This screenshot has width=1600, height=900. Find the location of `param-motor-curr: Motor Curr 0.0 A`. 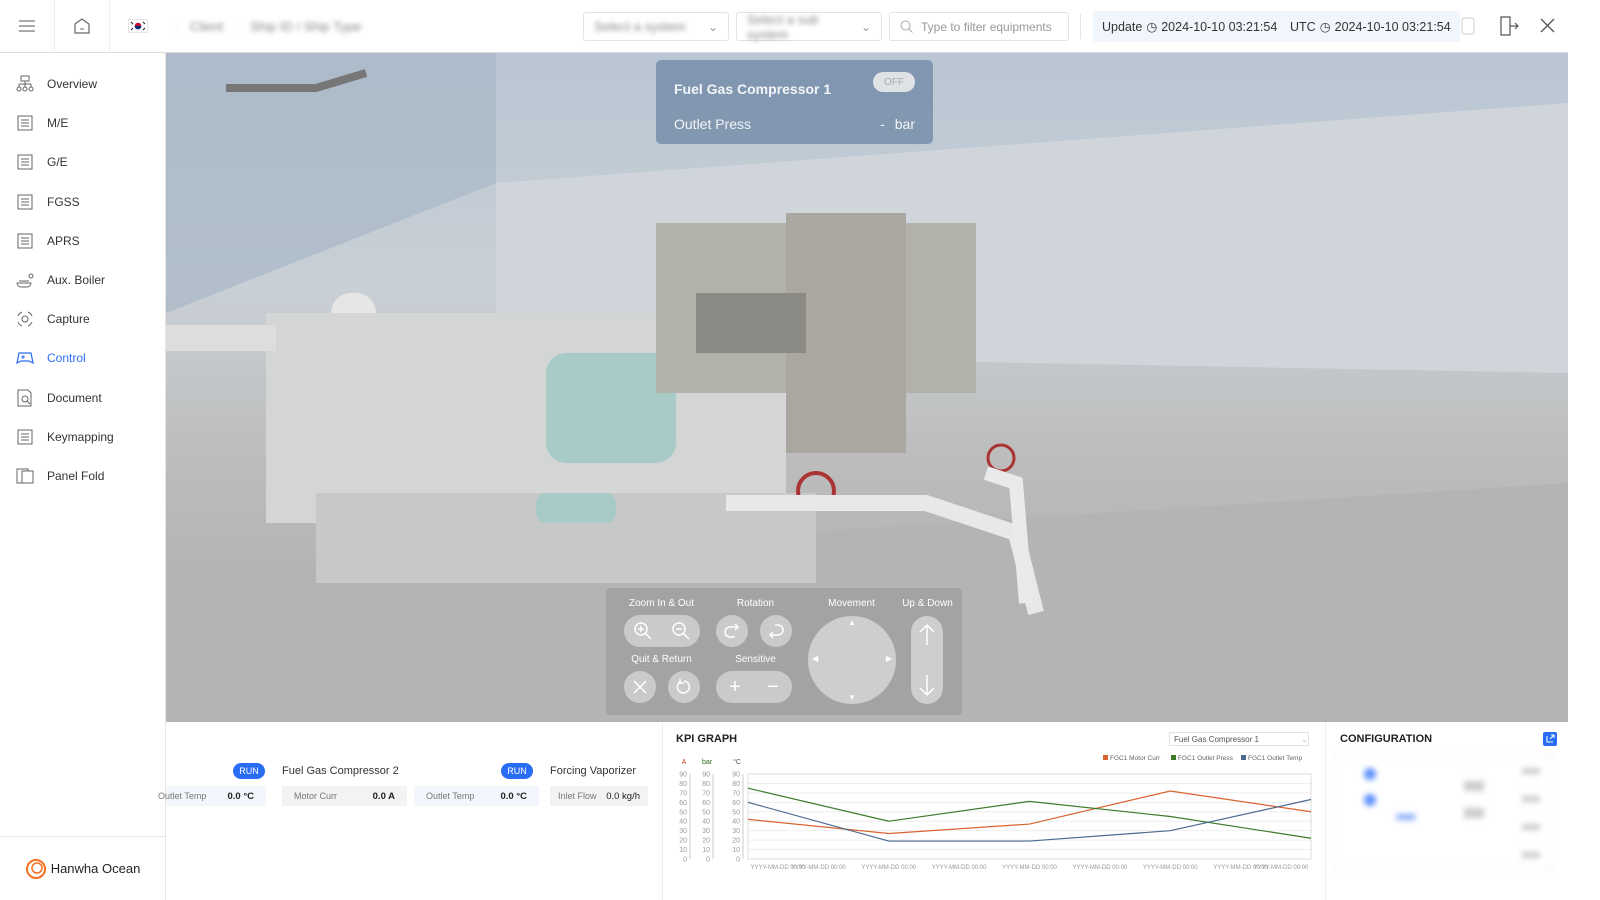

param-motor-curr: Motor Curr 0.0 A is located at coordinates (344, 796).